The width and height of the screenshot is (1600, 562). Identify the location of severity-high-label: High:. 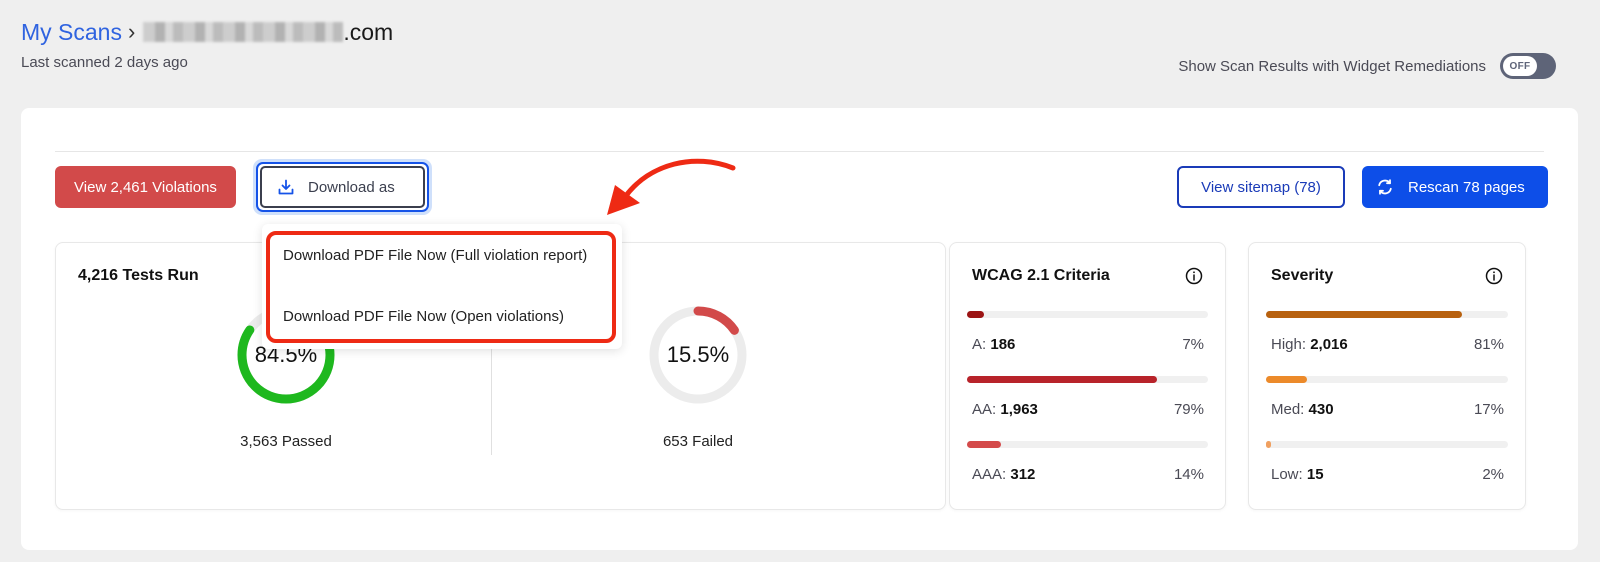
(1289, 344).